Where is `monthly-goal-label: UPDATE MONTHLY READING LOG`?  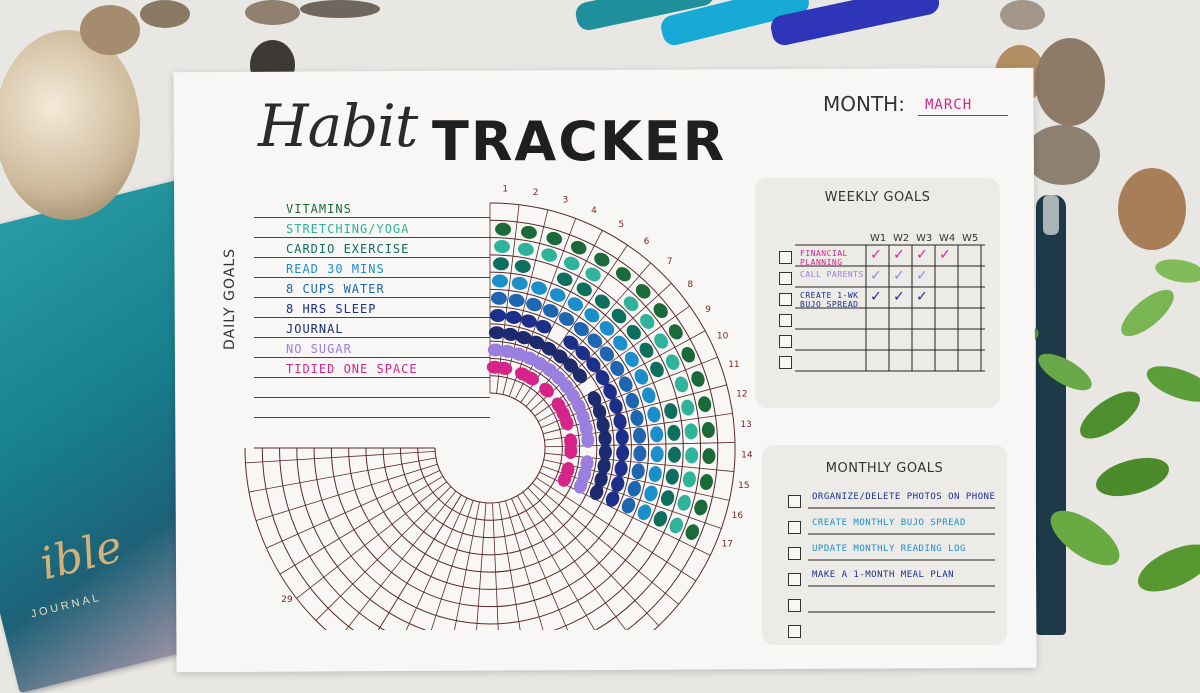 monthly-goal-label: UPDATE MONTHLY READING LOG is located at coordinates (889, 549).